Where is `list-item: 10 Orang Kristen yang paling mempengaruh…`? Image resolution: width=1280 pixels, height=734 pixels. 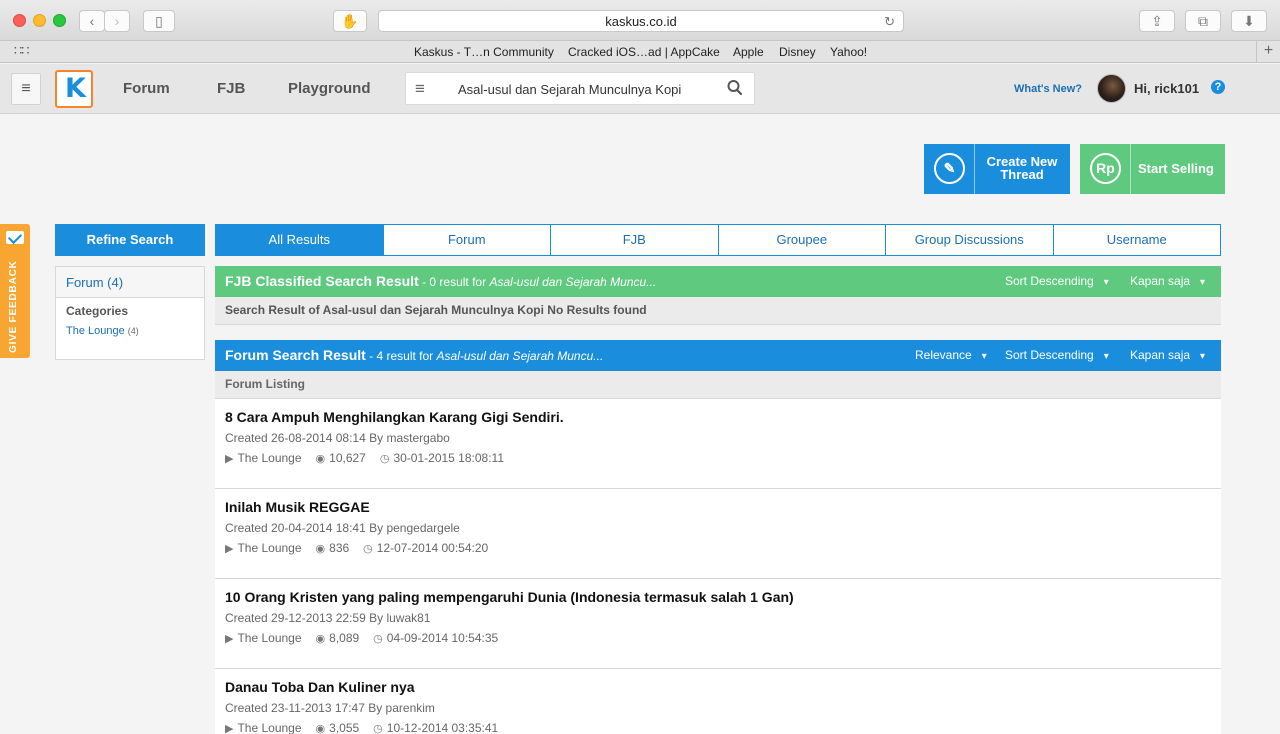 list-item: 10 Orang Kristen yang paling mempengaruh… is located at coordinates (718, 624).